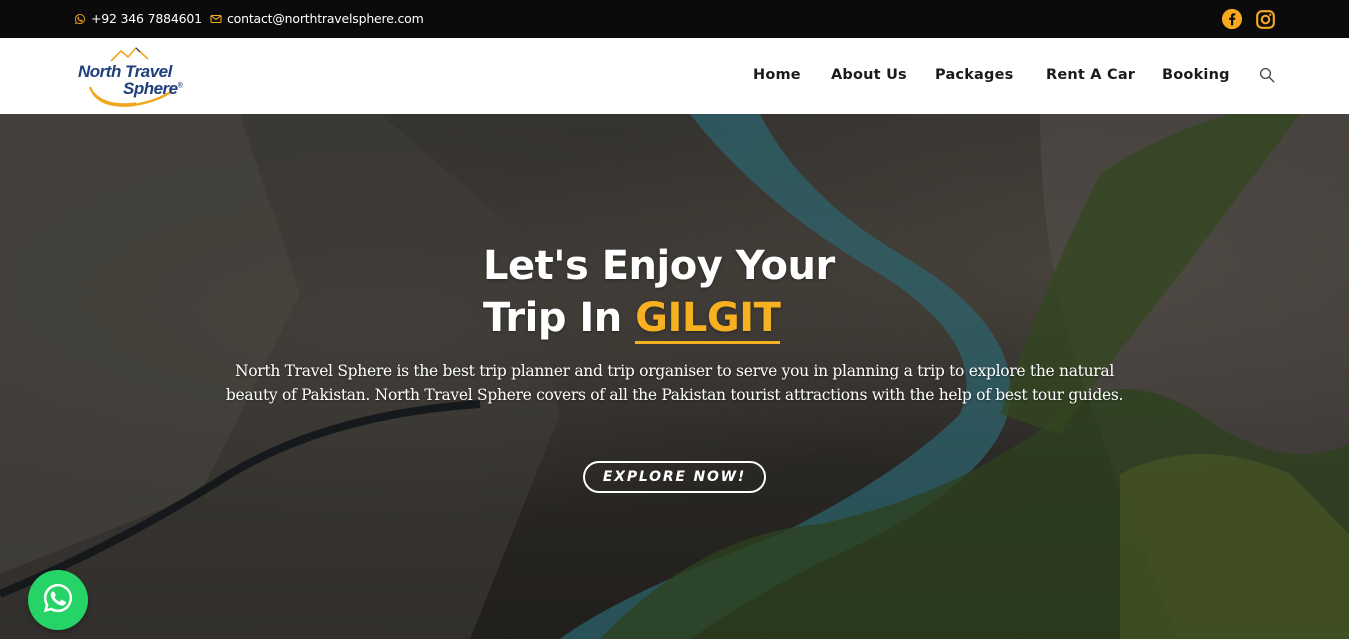 Image resolution: width=1349 pixels, height=639 pixels. What do you see at coordinates (153, 88) in the screenshot?
I see `logo-text-sphere: Sphere®` at bounding box center [153, 88].